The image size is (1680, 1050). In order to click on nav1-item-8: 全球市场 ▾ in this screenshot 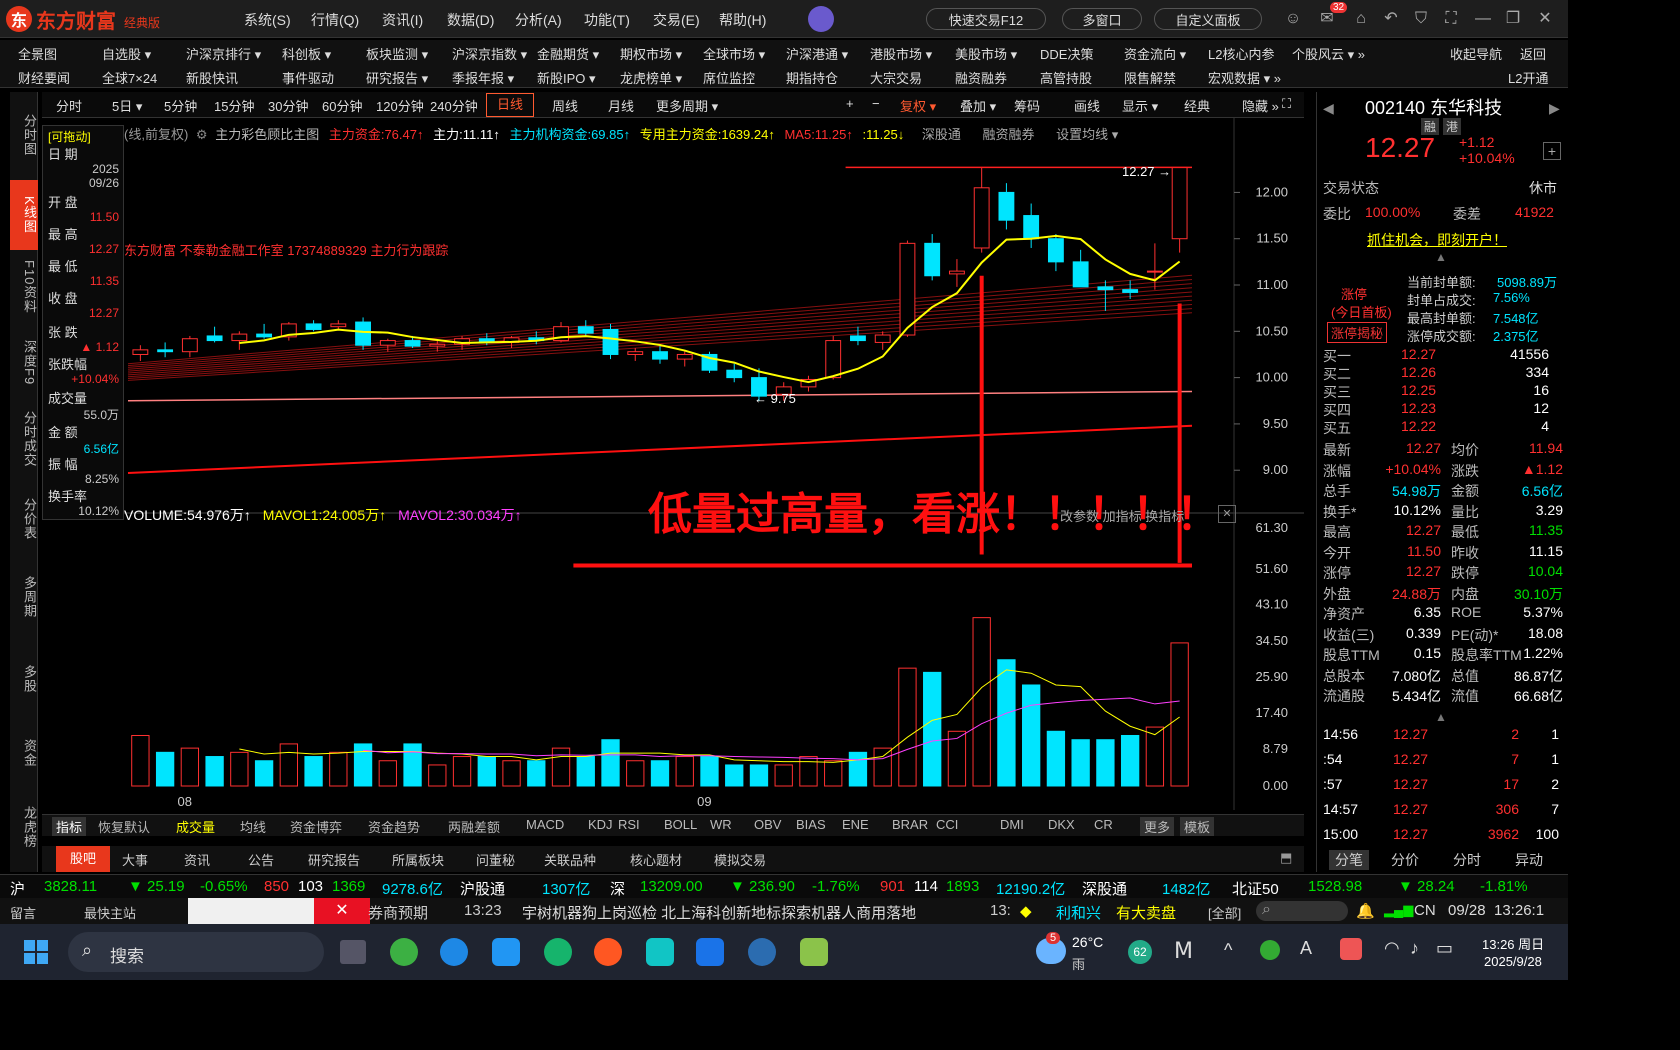, I will do `click(734, 53)`.